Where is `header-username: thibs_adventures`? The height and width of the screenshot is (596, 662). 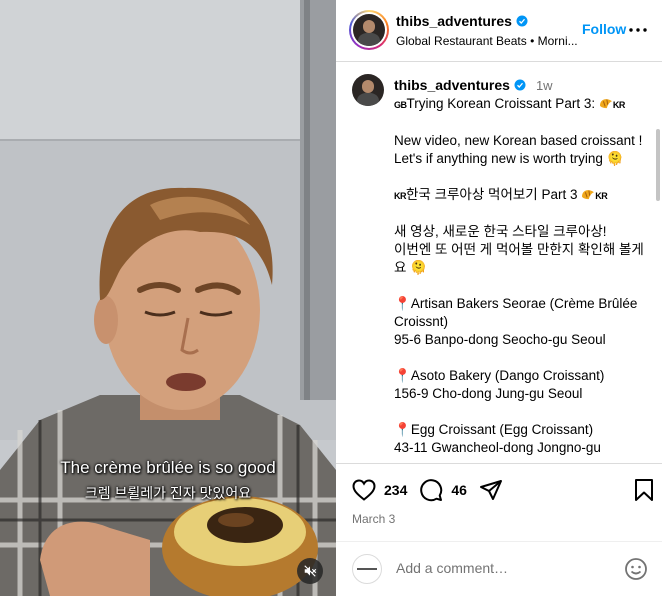
header-username: thibs_adventures is located at coordinates (462, 21).